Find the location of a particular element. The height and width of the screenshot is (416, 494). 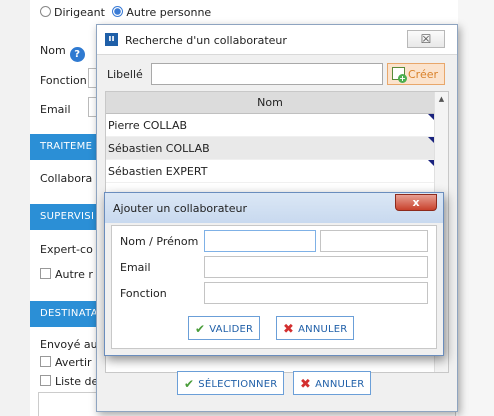

role-radio-group: Dirigeant Autre personne is located at coordinates (125, 12).